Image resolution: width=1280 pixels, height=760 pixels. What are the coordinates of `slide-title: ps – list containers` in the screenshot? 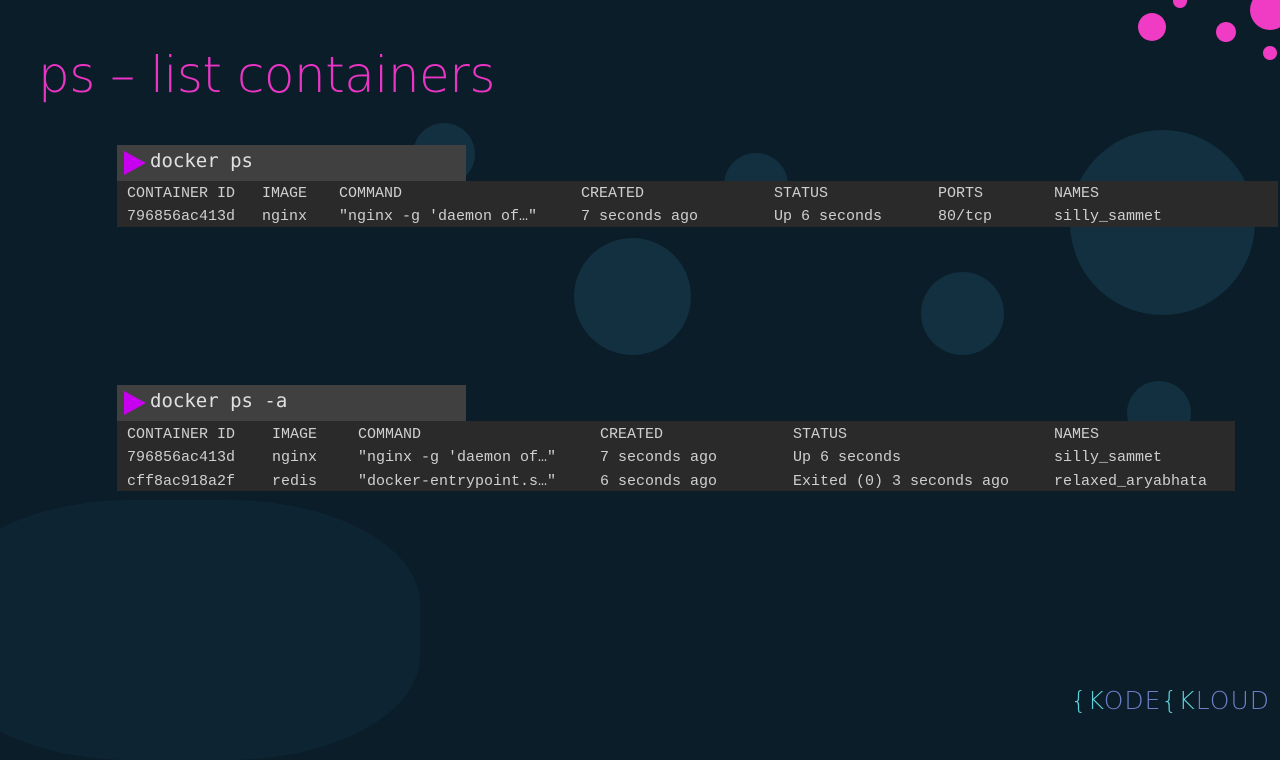 It's located at (266, 75).